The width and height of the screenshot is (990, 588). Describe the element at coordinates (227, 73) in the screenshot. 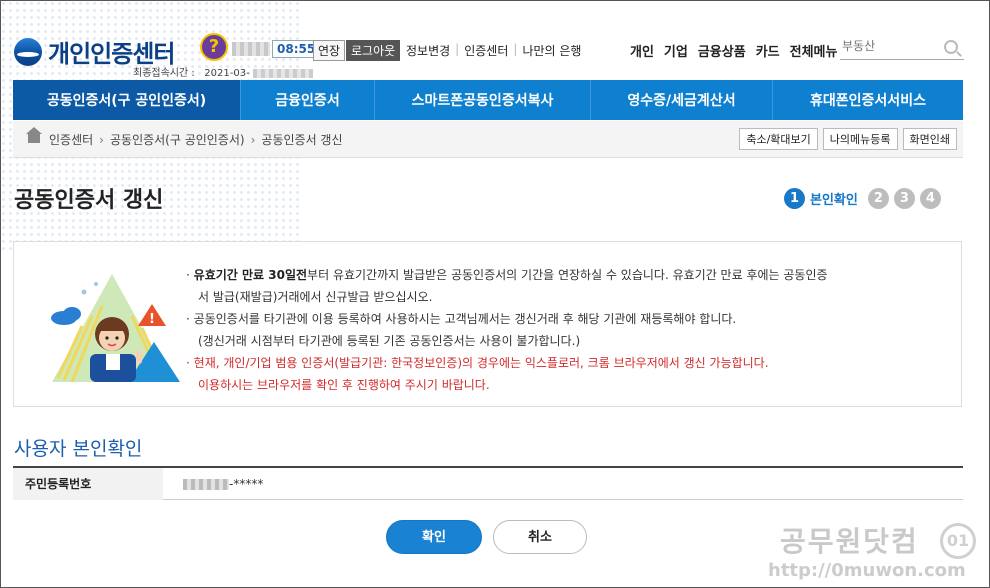

I see `last-login-value: 2021-03-` at that location.